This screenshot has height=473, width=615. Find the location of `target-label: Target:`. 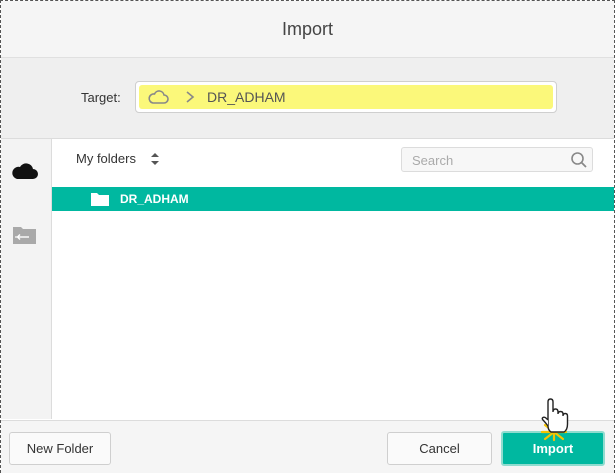

target-label: Target: is located at coordinates (101, 97).